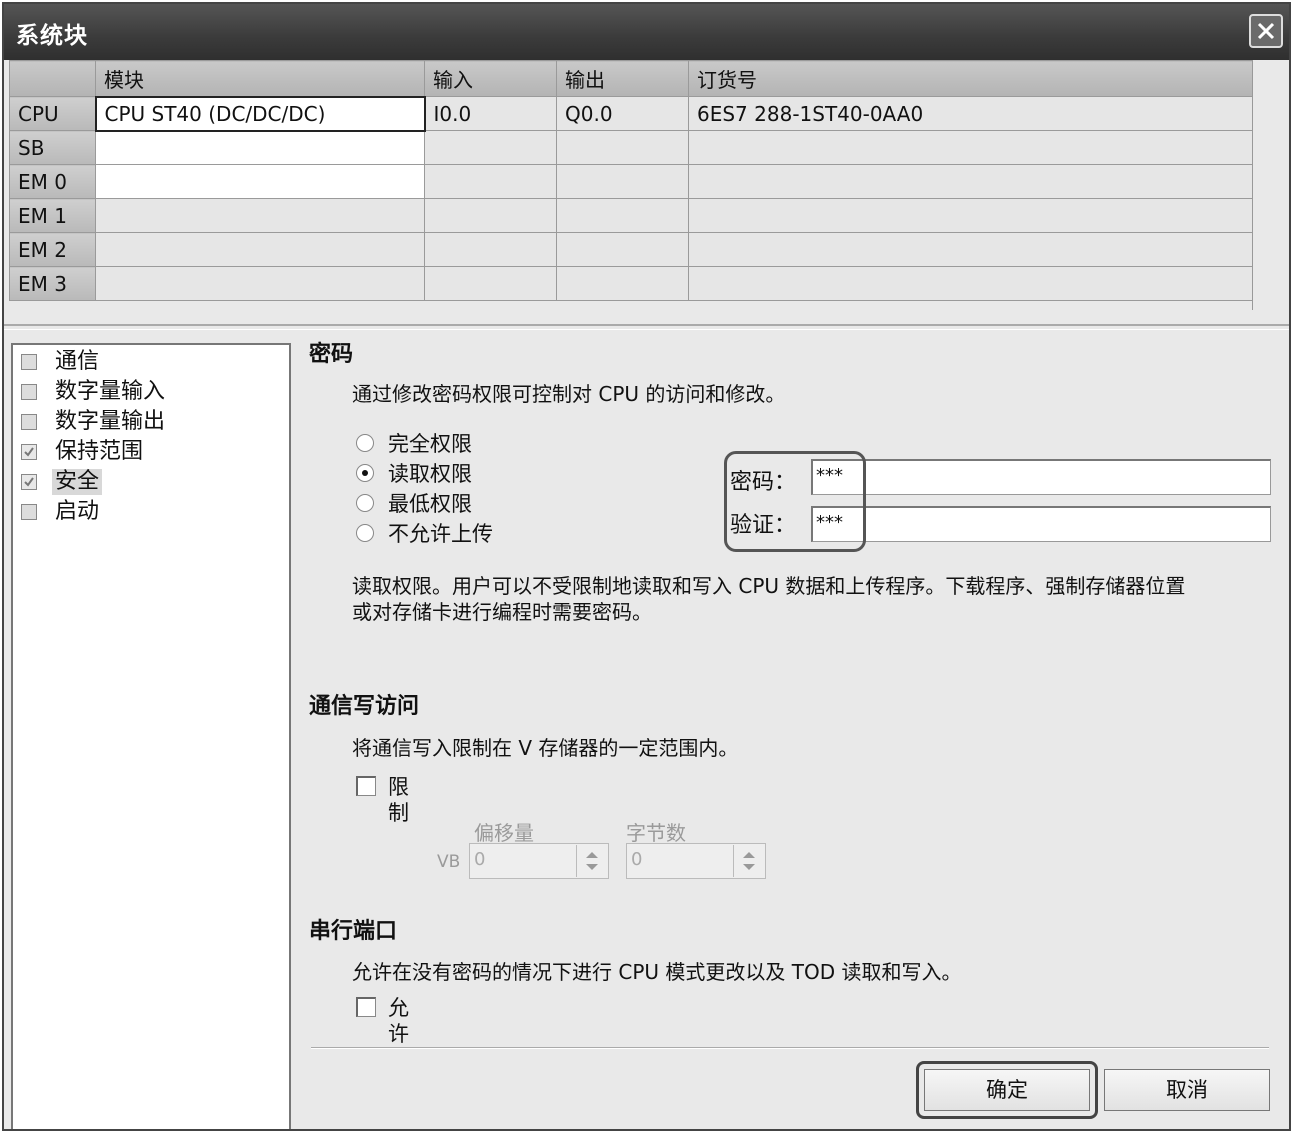  I want to click on restrict-label: 限制, so click(398, 800).